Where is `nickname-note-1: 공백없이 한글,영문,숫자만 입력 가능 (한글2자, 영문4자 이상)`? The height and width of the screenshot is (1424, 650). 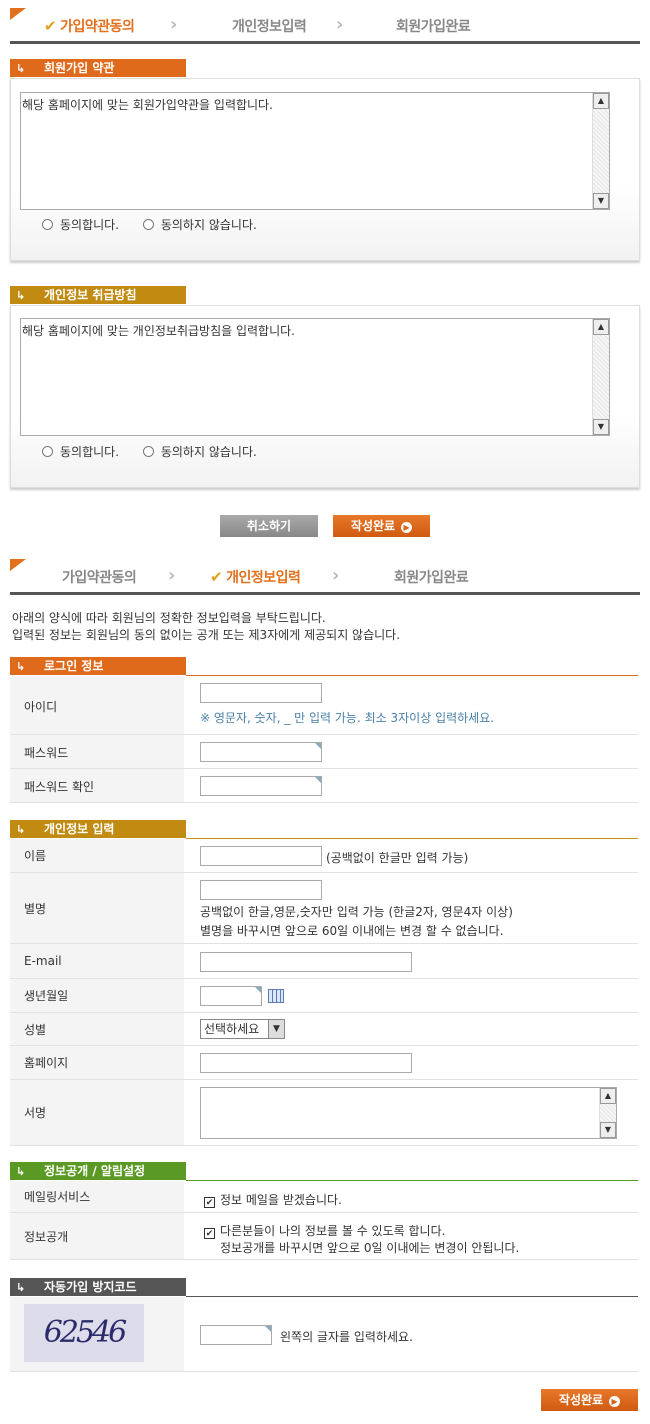 nickname-note-1: 공백없이 한글,영문,숫자만 입력 가능 (한글2자, 영문4자 이상) is located at coordinates (356, 912).